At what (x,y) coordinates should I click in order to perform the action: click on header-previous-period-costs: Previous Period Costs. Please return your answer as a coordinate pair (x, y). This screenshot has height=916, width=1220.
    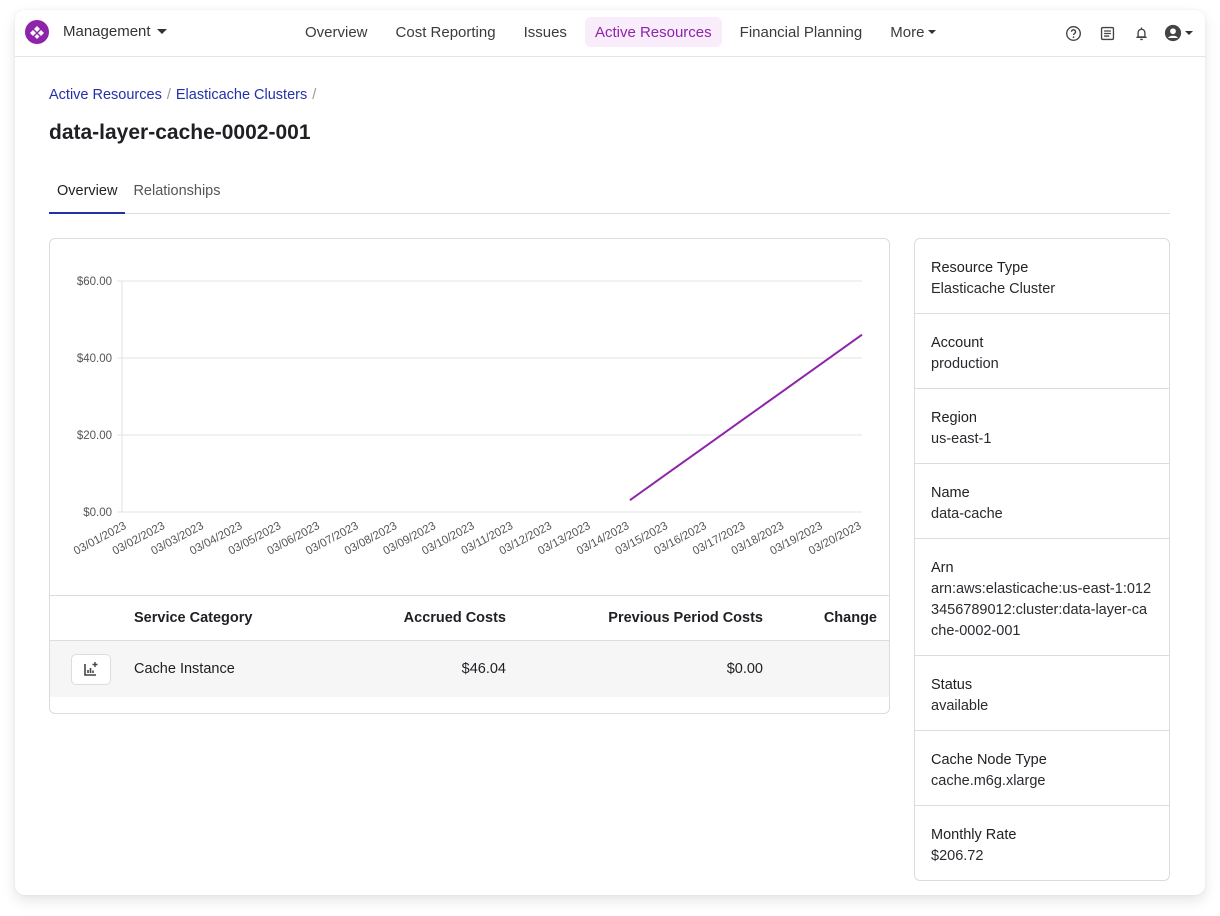
    Looking at the image, I should click on (634, 618).